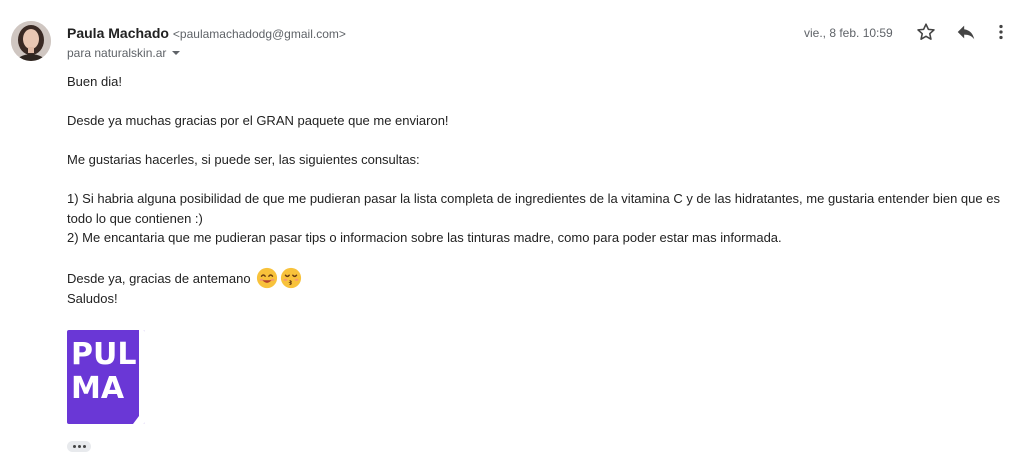 The height and width of the screenshot is (463, 1021). Describe the element at coordinates (117, 53) in the screenshot. I see `recipient-text: para naturalskin.ar` at that location.